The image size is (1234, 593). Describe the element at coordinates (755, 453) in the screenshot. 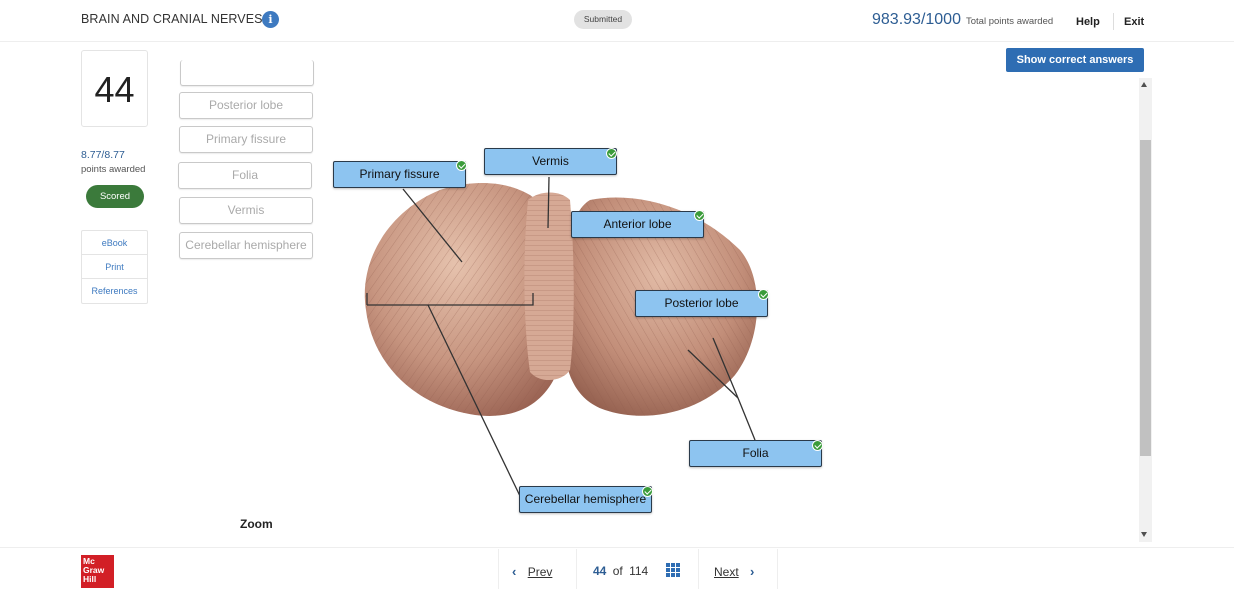

I see `label-folia: Folia` at that location.